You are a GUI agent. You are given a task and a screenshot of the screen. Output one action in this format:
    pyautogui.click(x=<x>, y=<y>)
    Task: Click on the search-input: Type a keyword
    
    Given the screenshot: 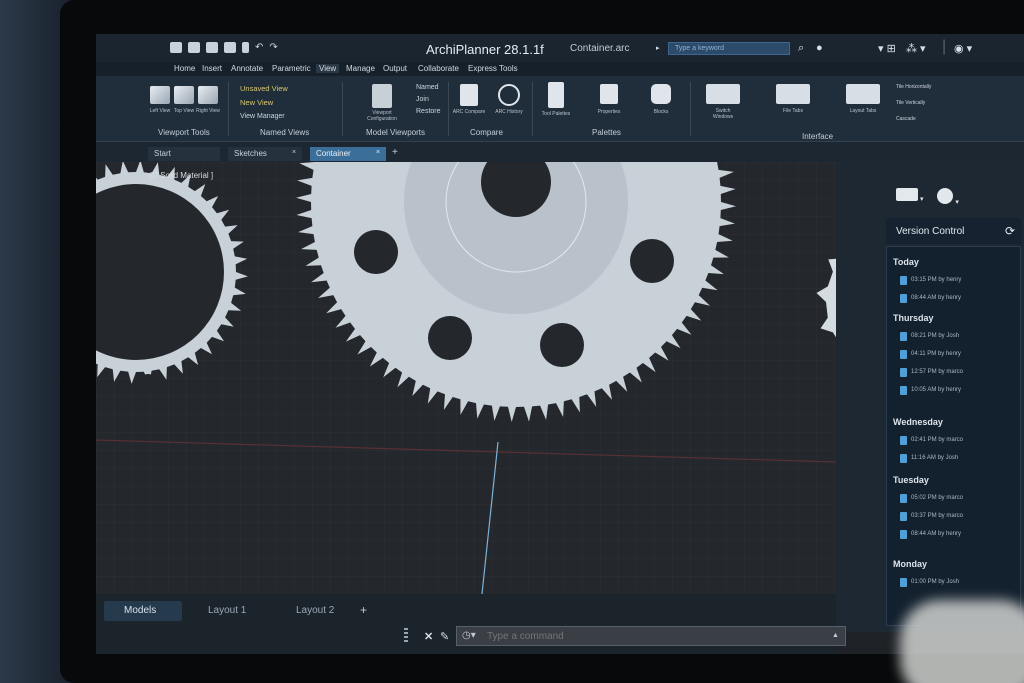 What is the action you would take?
    pyautogui.click(x=729, y=48)
    